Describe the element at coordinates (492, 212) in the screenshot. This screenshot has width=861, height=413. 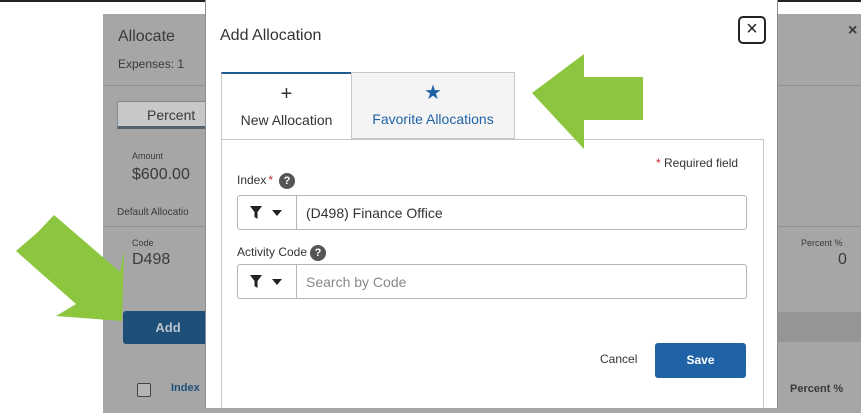
I see `index-field: (D498) Finance Office` at that location.